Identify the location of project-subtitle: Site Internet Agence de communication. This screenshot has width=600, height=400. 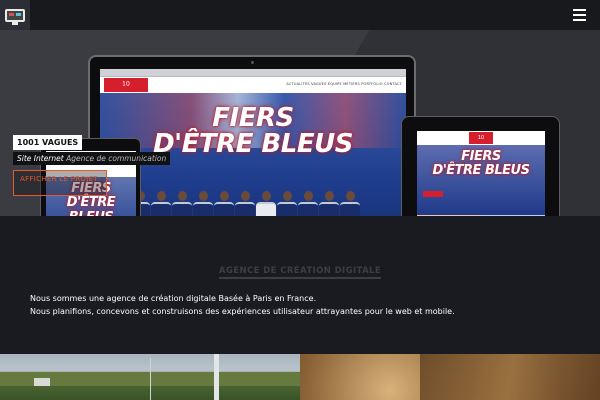
(92, 158).